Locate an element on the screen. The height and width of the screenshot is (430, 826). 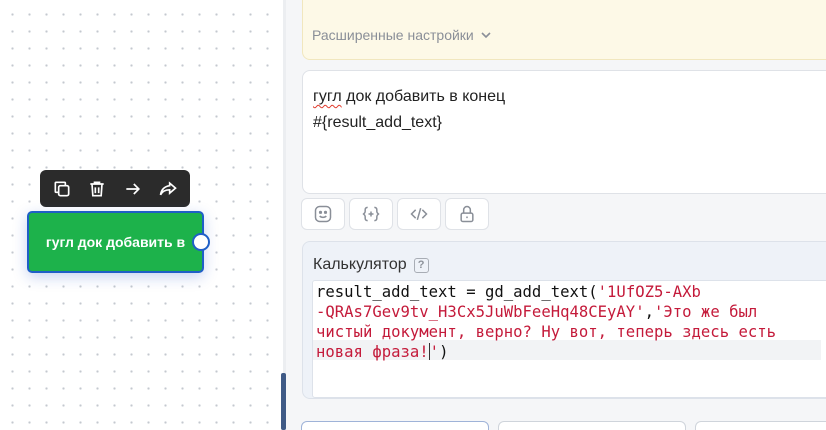
trash-icon is located at coordinates (97, 188).